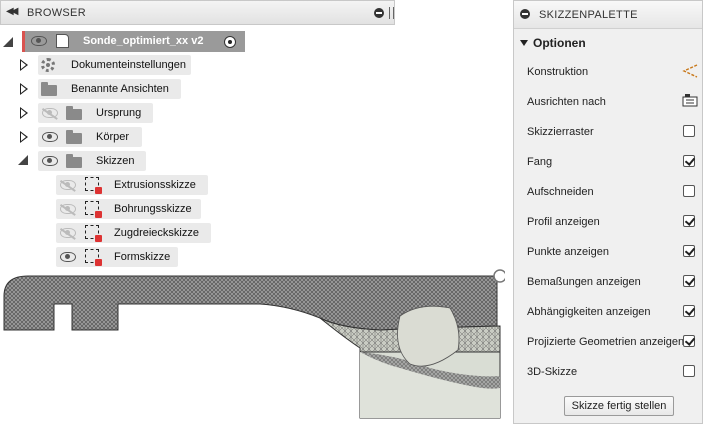 This screenshot has height=424, width=703. What do you see at coordinates (120, 89) in the screenshot?
I see `tree-item-label: Benannte Ansichten` at bounding box center [120, 89].